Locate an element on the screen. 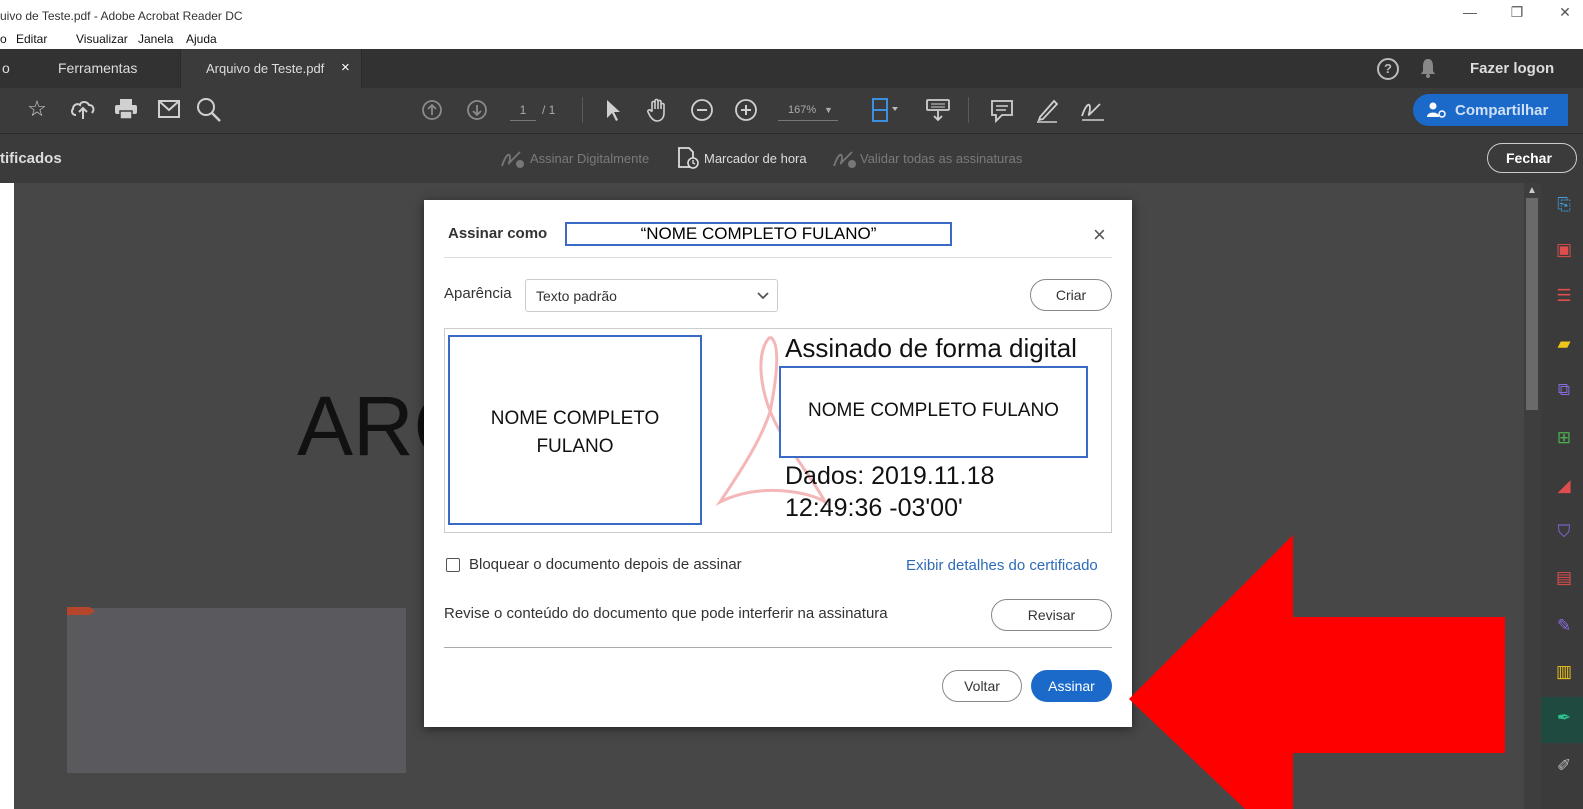  scan-icon: ▥ is located at coordinates (1564, 672).